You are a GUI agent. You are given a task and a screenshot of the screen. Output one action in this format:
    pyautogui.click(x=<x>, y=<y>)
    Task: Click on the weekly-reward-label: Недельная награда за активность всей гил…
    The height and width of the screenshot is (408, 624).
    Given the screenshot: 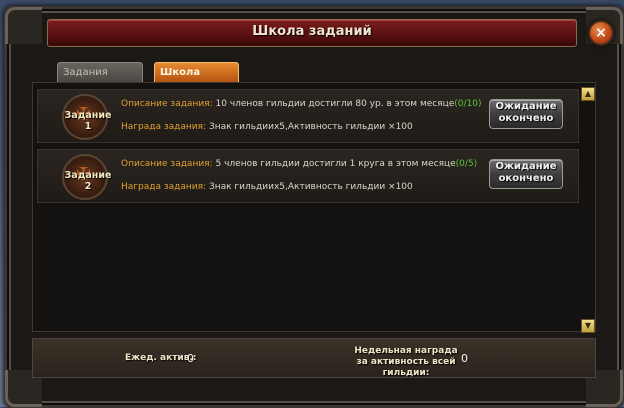 What is the action you would take?
    pyautogui.click(x=406, y=362)
    